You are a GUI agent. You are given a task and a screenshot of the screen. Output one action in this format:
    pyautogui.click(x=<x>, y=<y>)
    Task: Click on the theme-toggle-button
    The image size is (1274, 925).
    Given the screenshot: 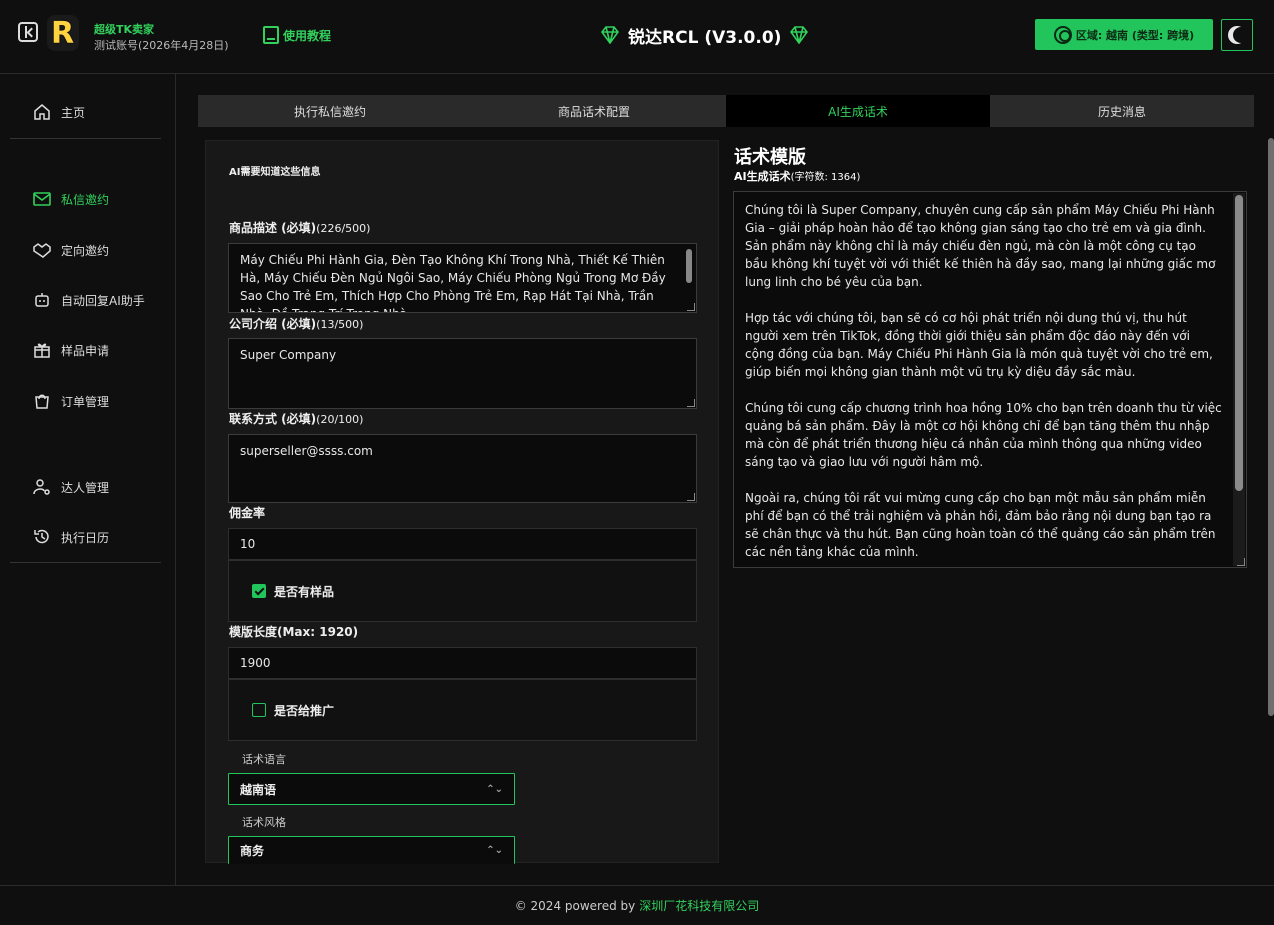 What is the action you would take?
    pyautogui.click(x=1237, y=35)
    